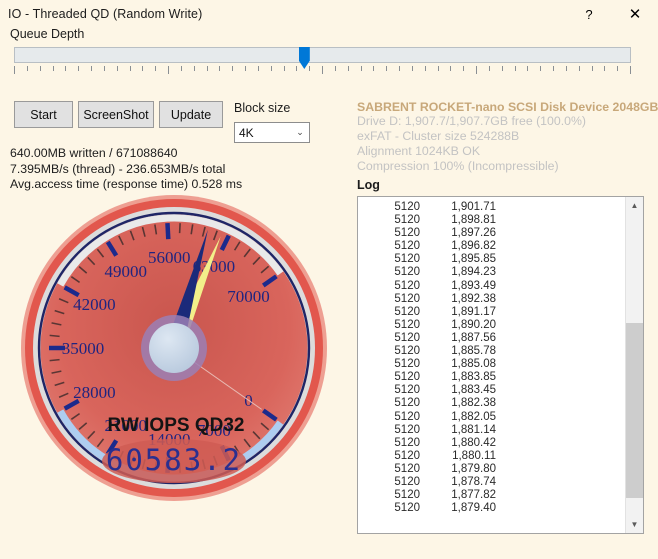  Describe the element at coordinates (126, 271) in the screenshot. I see `gauge-tick-label: 49000` at that location.